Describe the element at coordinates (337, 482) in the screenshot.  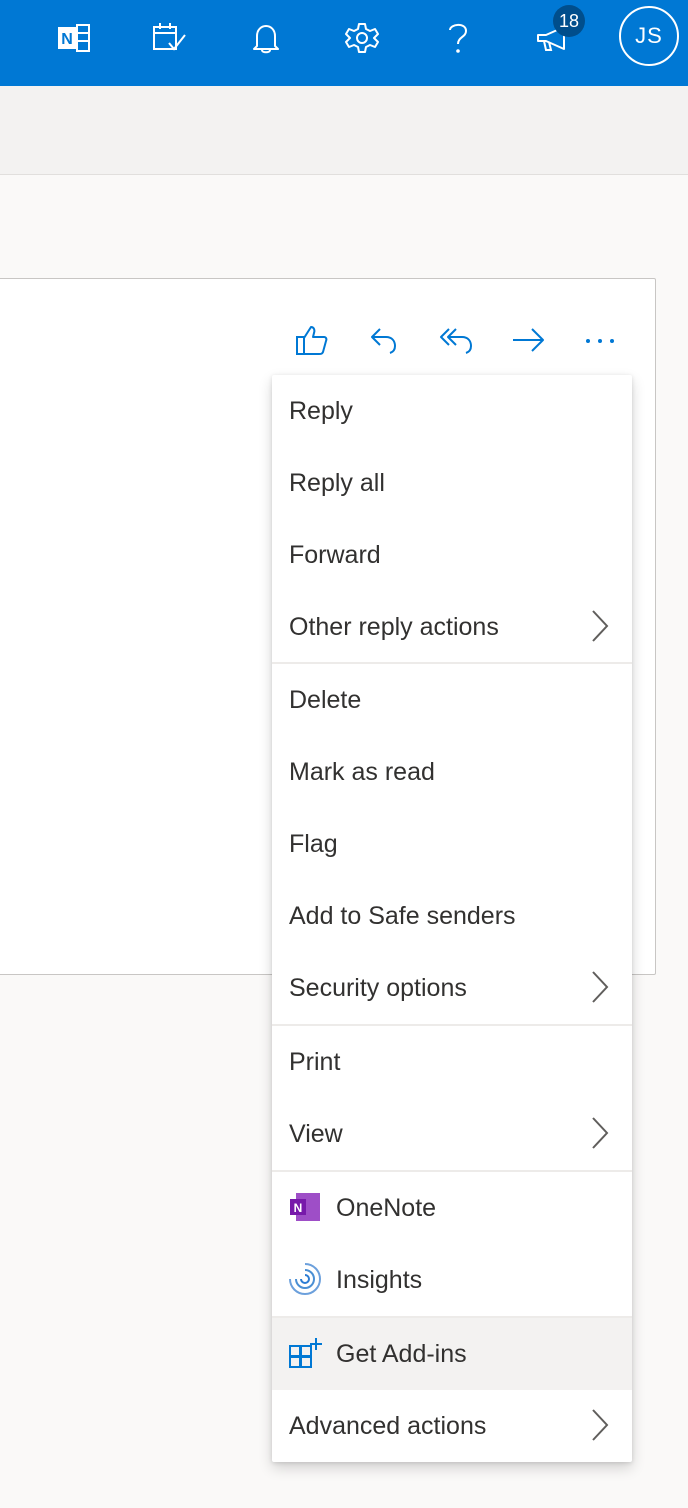
I see `menu-item-label: Reply all` at that location.